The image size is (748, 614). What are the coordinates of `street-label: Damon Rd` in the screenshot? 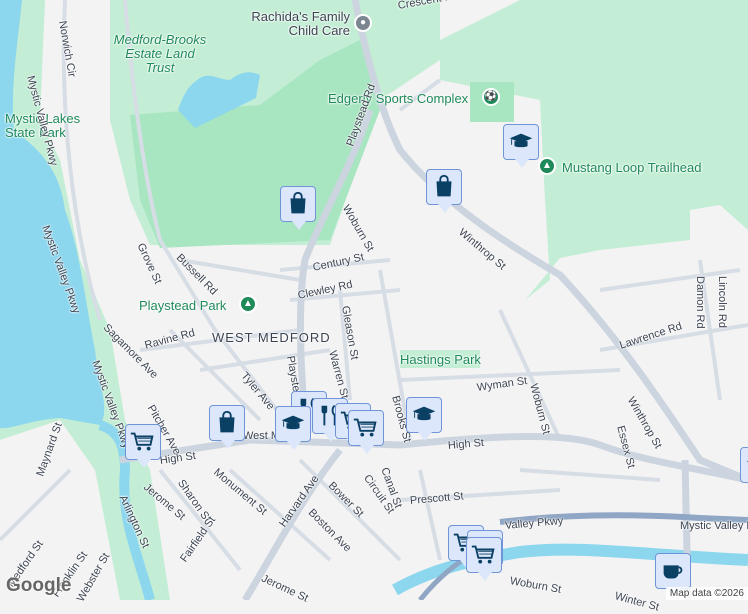 It's located at (700, 302).